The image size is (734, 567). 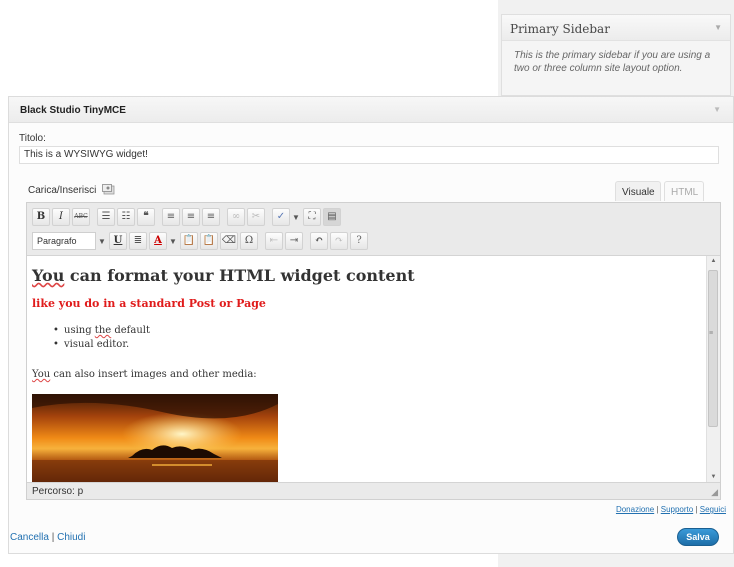 I want to click on toolbar-row-2: Paragrafo ▼ U ≣ A ▼ 📋 📋 ⌫ Ω ⇤ ⇥ ↶ ↷ ?, so click(x=201, y=241).